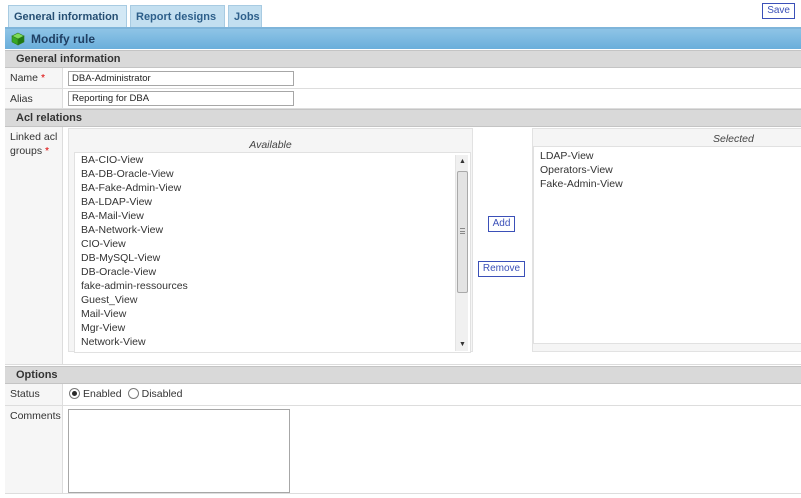  I want to click on scroll-thumb, so click(462, 232).